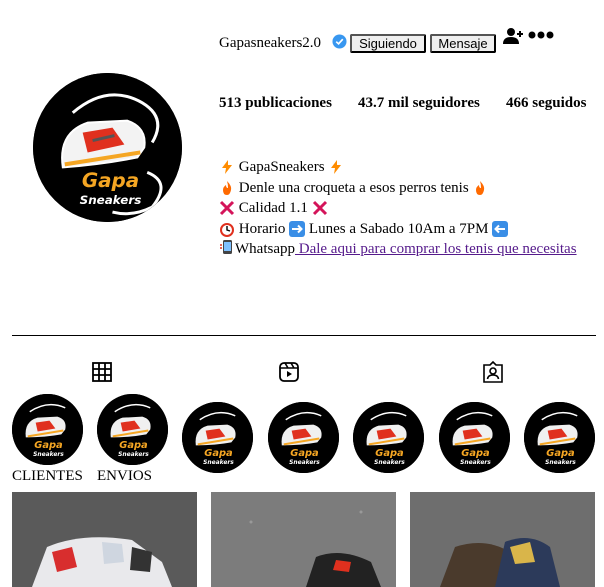 Image resolution: width=604 pixels, height=587 pixels. What do you see at coordinates (404, 167) in the screenshot?
I see `bio-line-1: GapaSneakers` at bounding box center [404, 167].